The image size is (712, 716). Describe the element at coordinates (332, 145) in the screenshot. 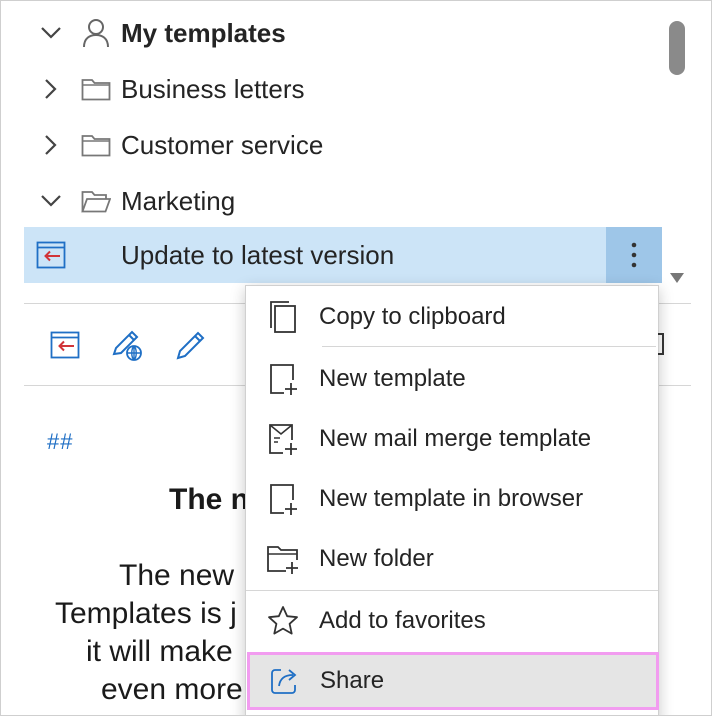

I see `tree-node-customer-service: Customer service` at that location.